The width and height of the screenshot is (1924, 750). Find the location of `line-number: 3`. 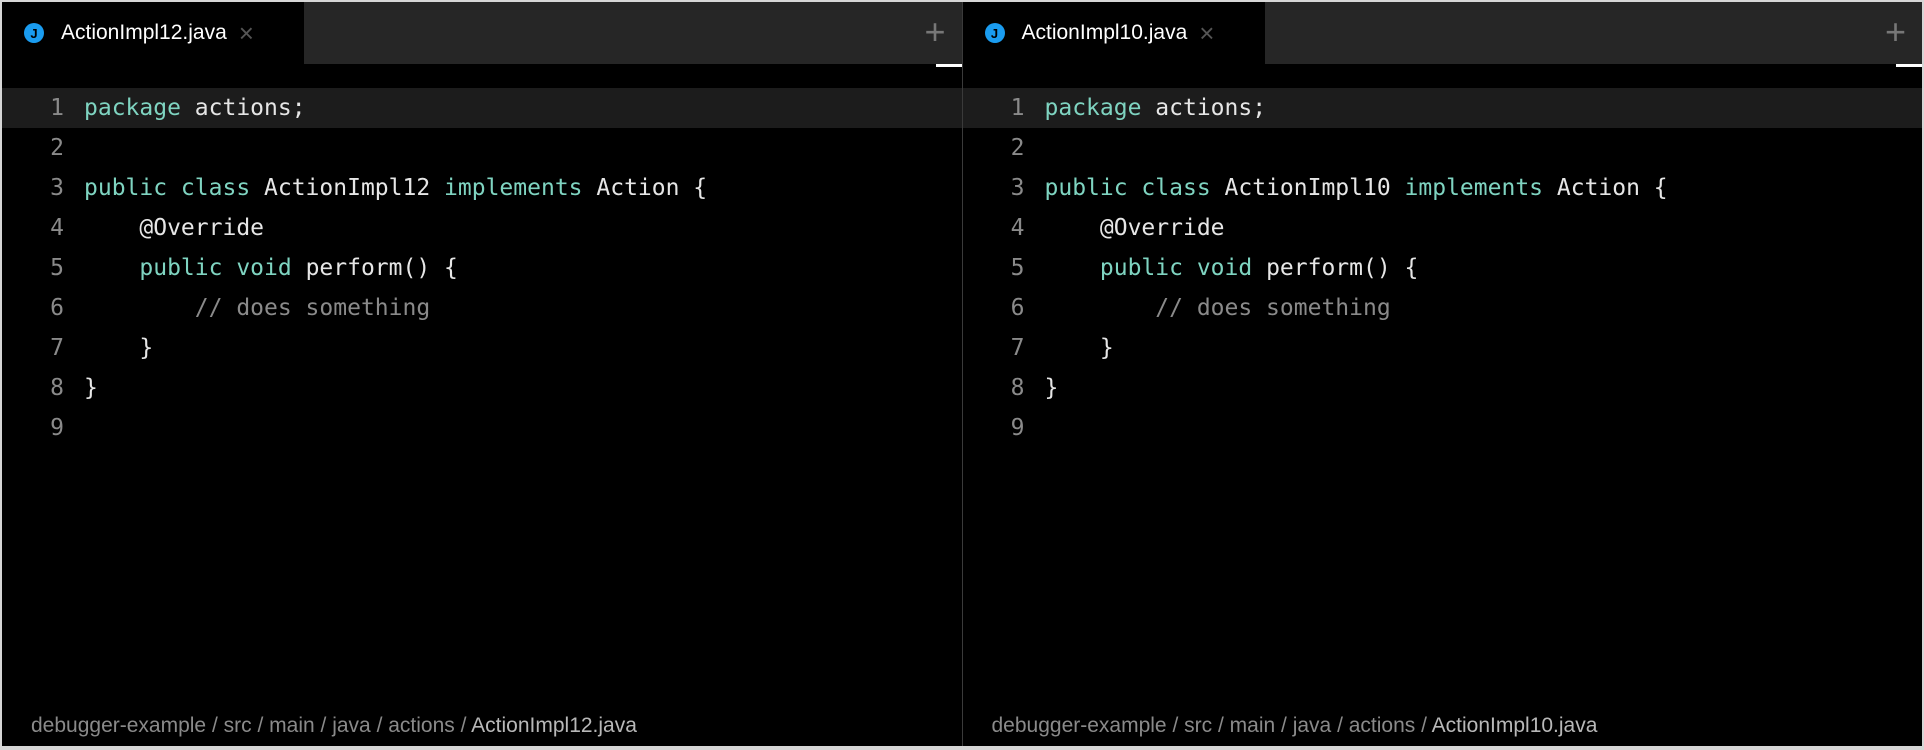

line-number: 3 is located at coordinates (57, 188).